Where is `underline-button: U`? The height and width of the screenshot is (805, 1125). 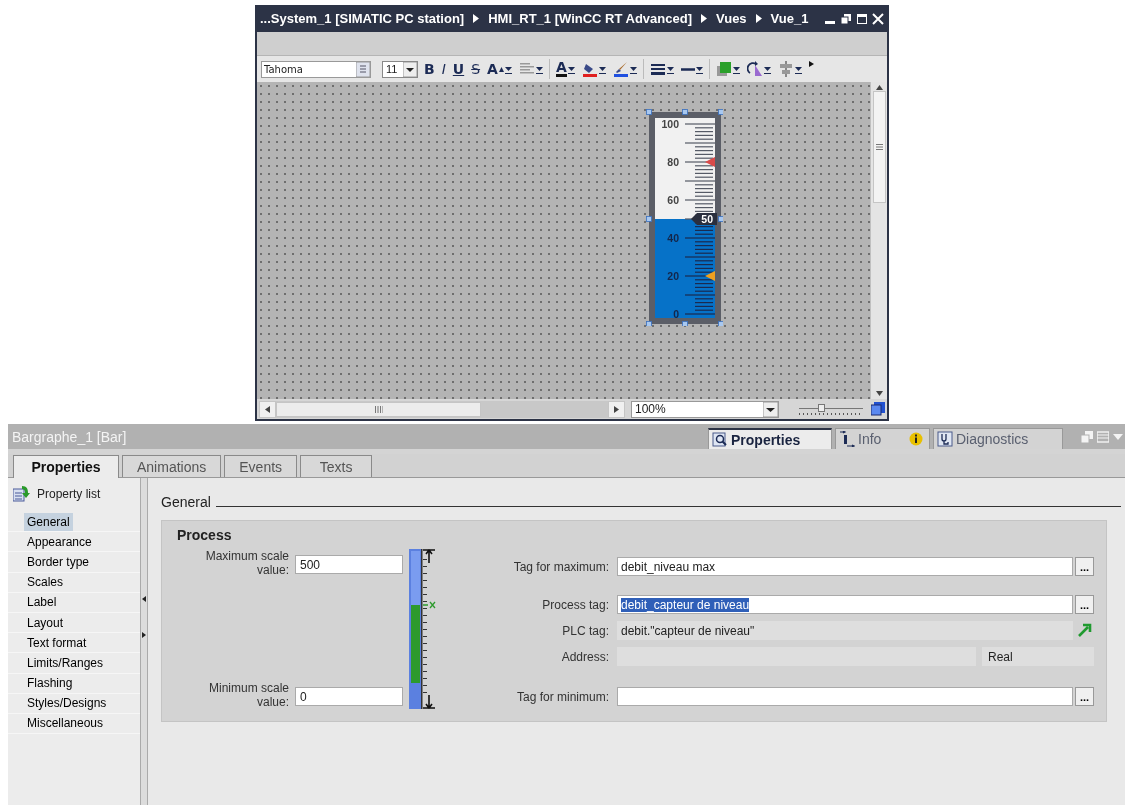 underline-button: U is located at coordinates (458, 69).